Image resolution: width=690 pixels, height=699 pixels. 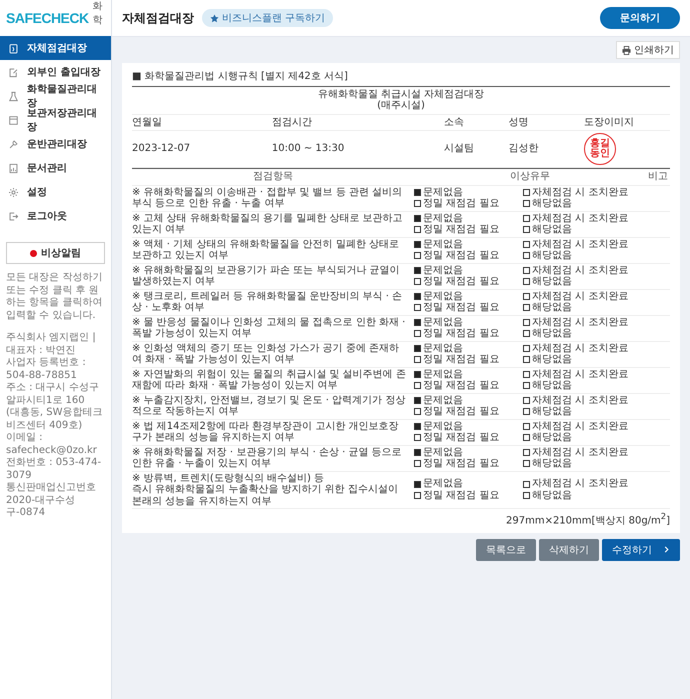 What do you see at coordinates (55, 216) in the screenshot?
I see `sidebar-item: 로그아웃` at bounding box center [55, 216].